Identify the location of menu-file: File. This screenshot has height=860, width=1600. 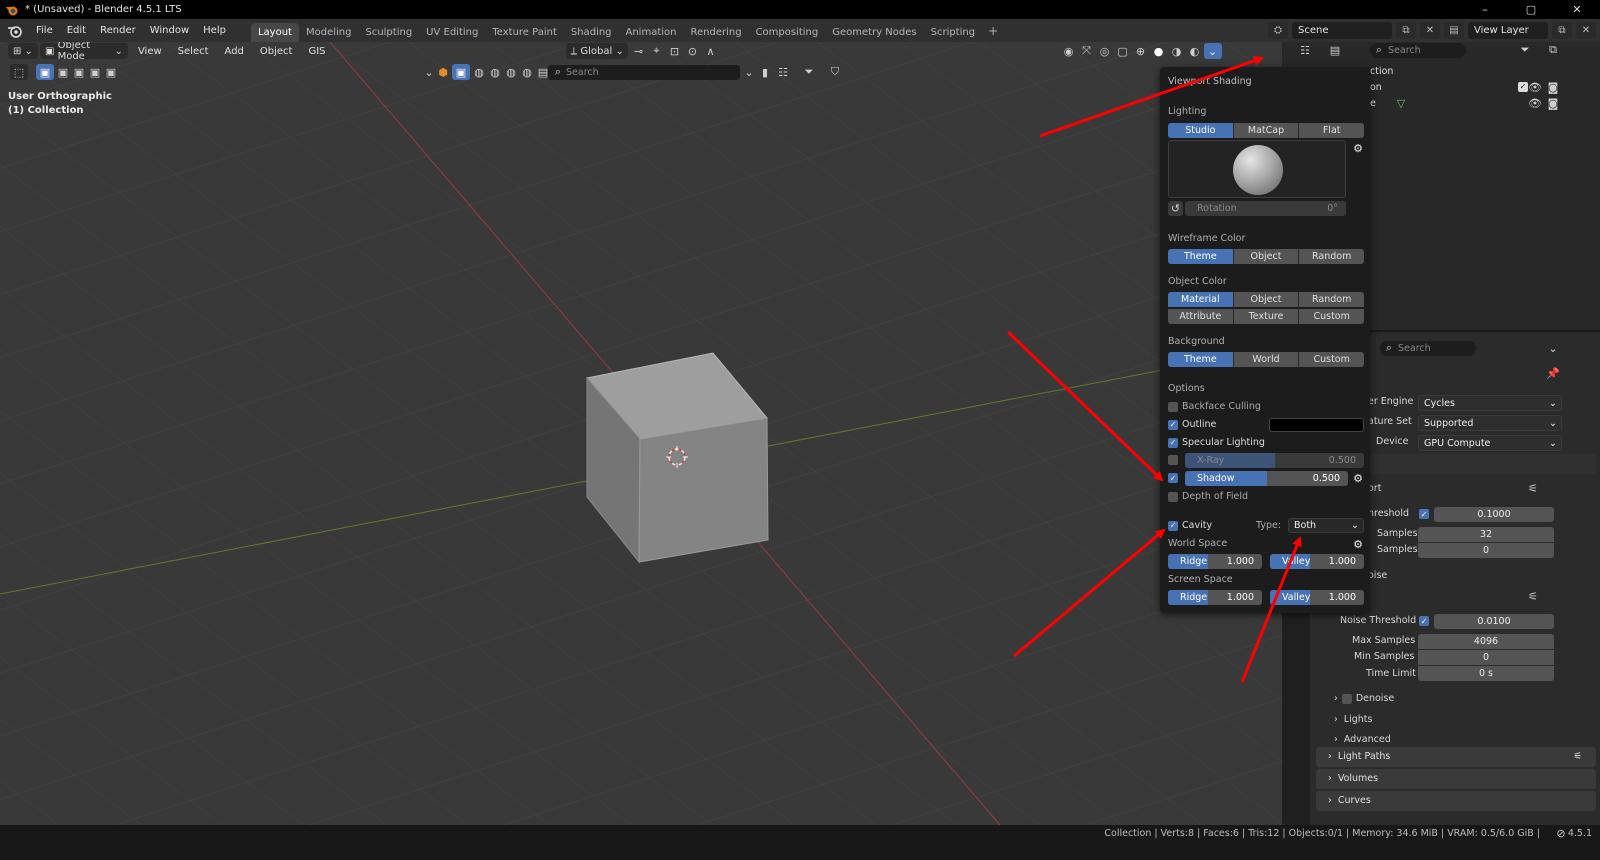
(44, 30).